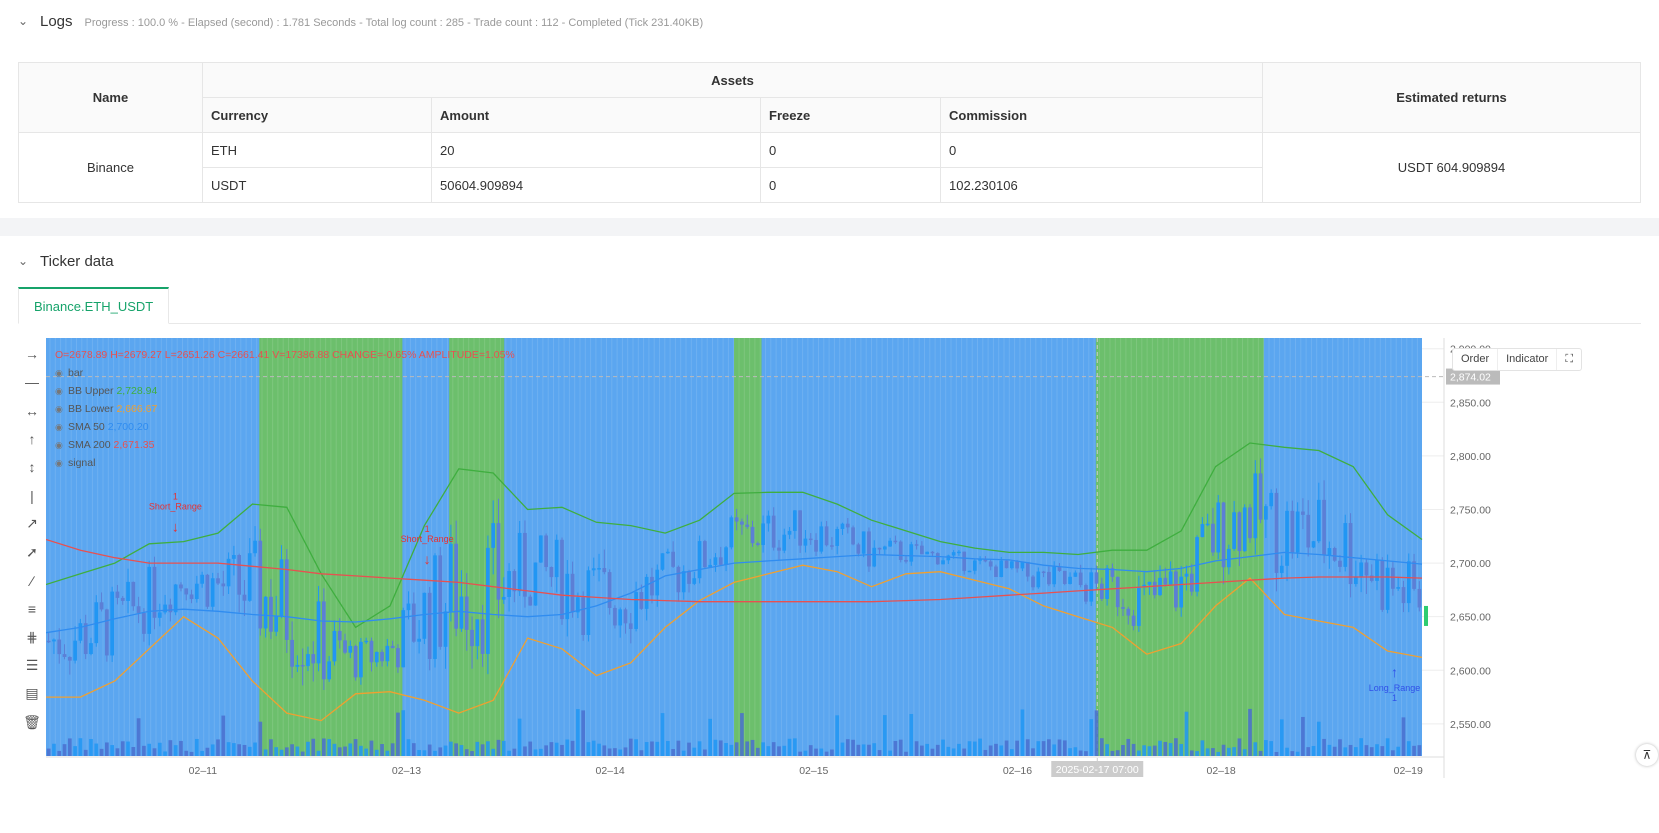 The image size is (1659, 833). I want to click on legend-bar: ◉ bar, so click(285, 373).